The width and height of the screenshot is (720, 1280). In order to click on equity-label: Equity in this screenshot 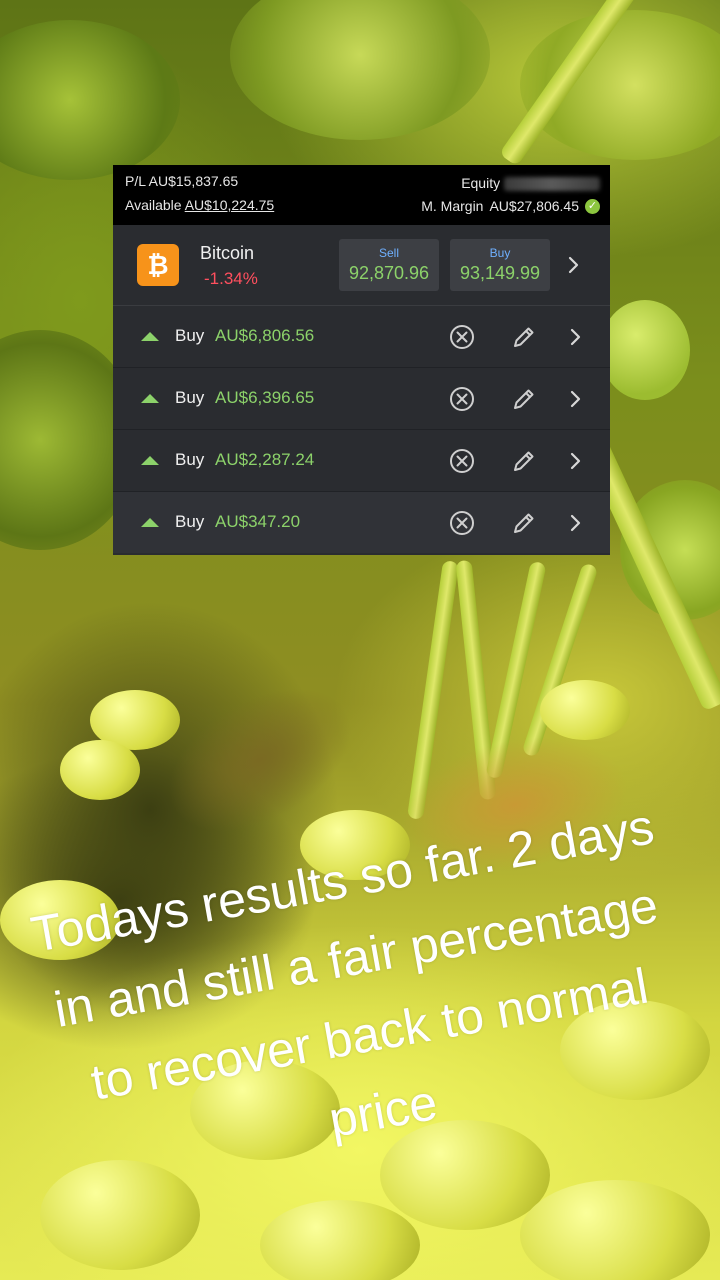, I will do `click(481, 183)`.